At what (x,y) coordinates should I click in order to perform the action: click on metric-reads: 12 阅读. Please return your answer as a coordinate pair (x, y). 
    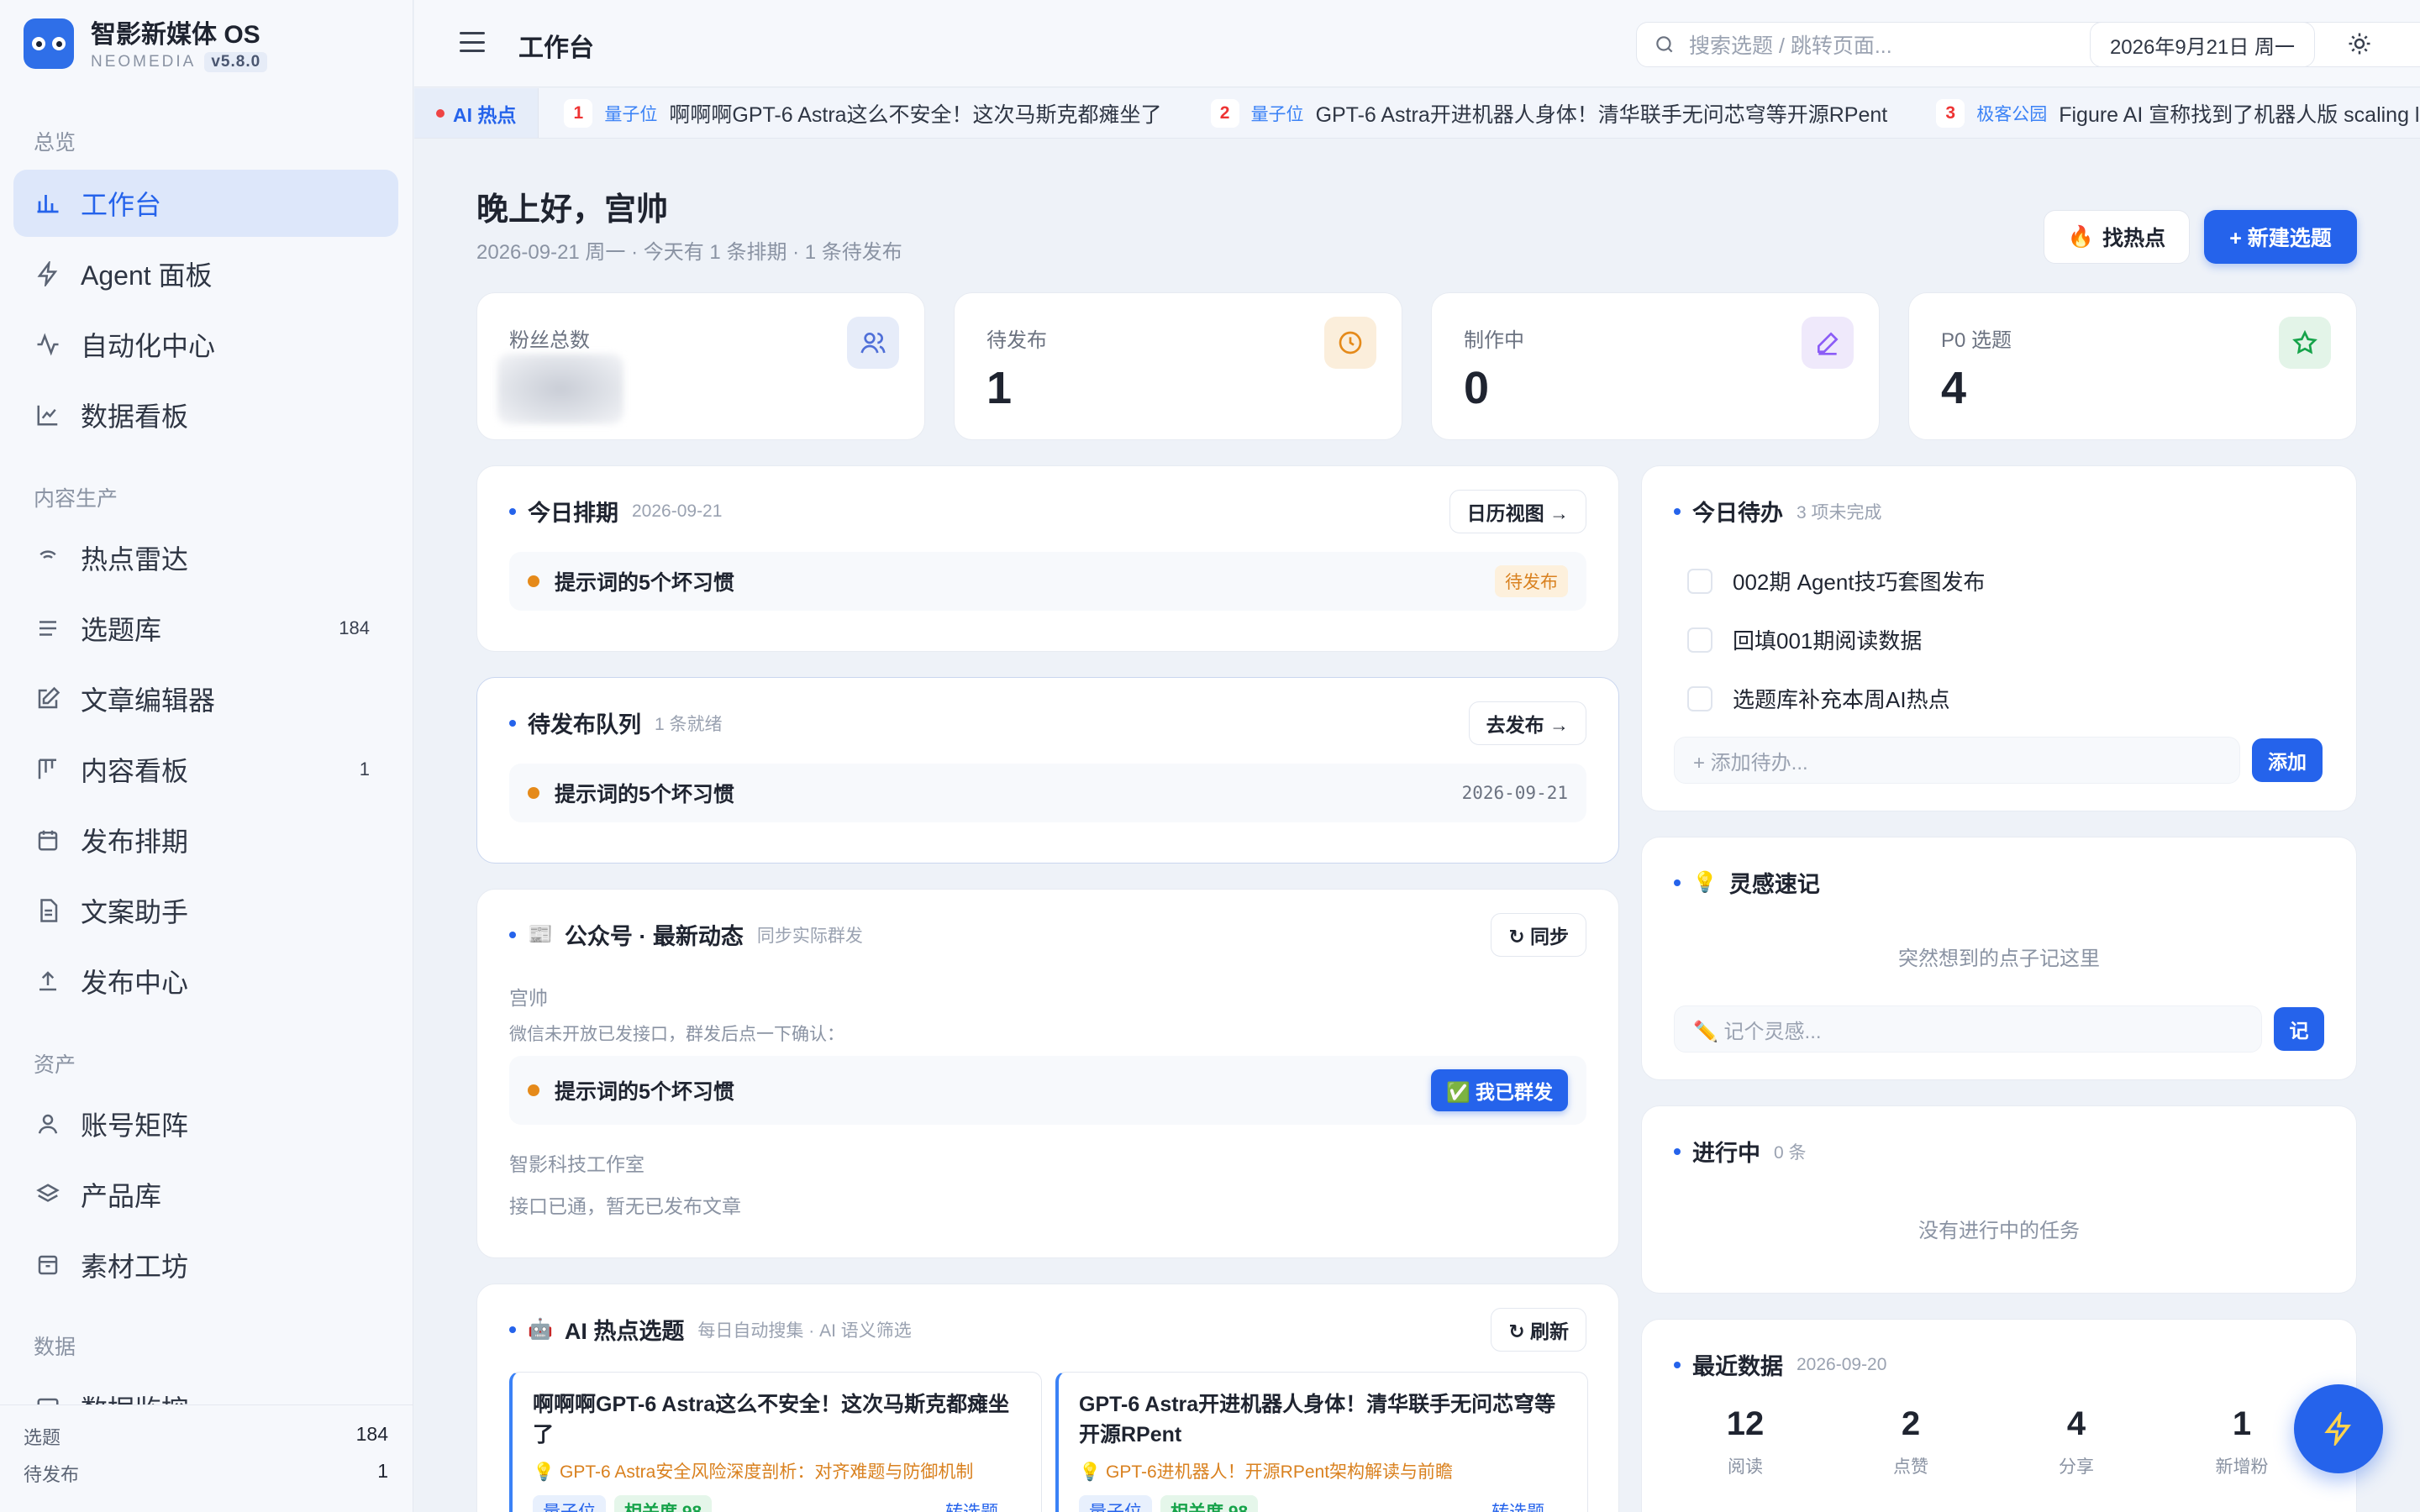
    Looking at the image, I should click on (1745, 1441).